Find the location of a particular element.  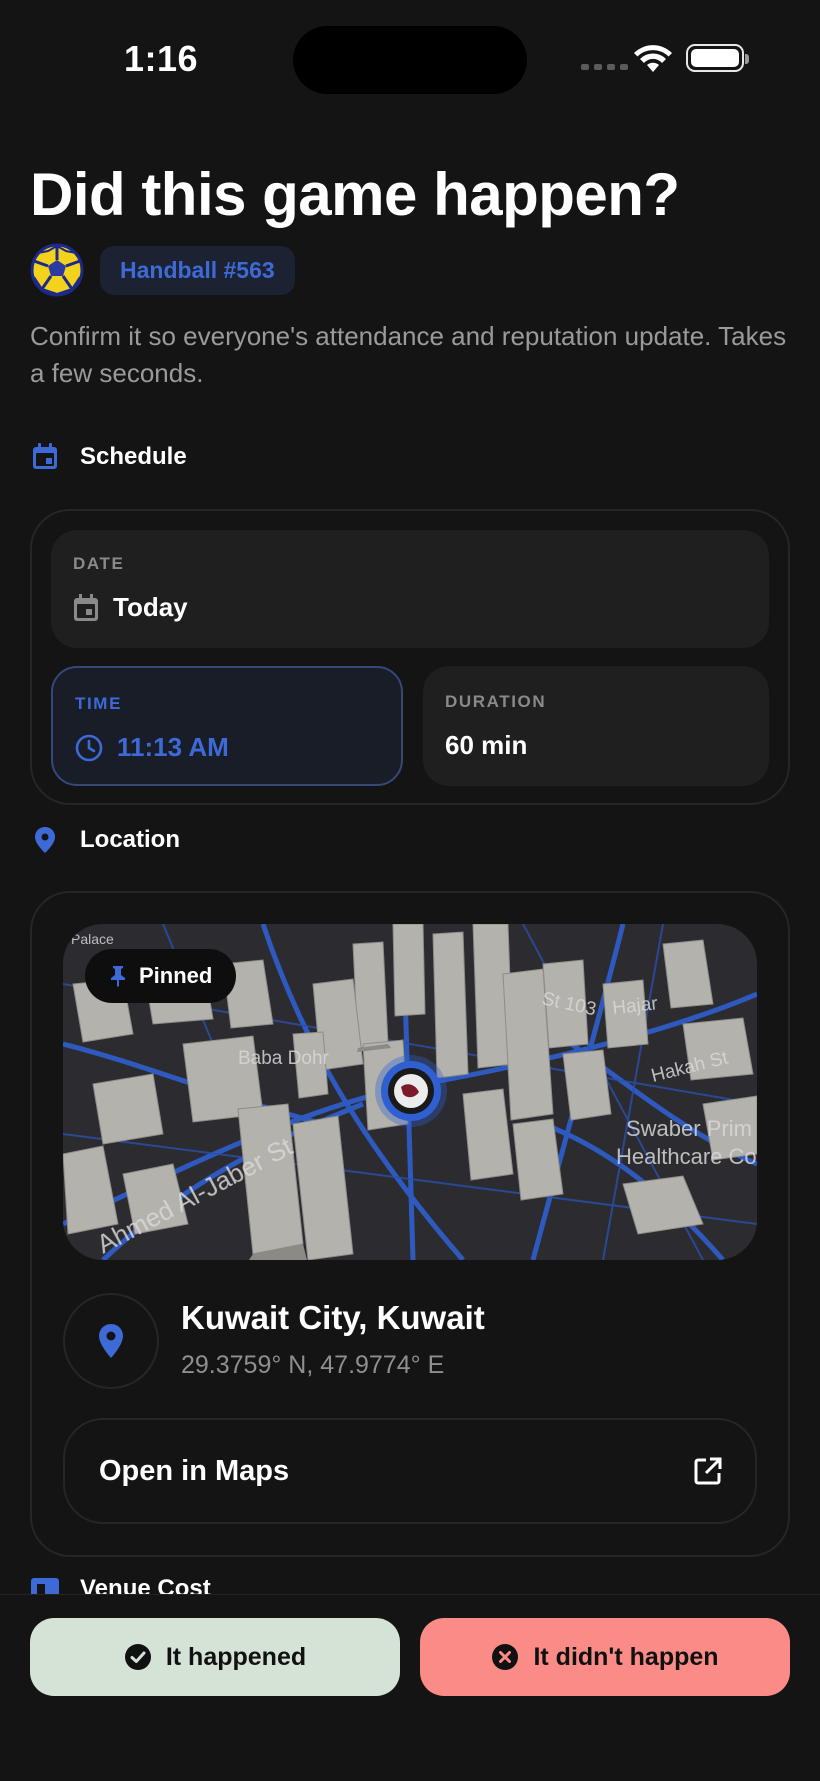

external-link-icon is located at coordinates (708, 1471).